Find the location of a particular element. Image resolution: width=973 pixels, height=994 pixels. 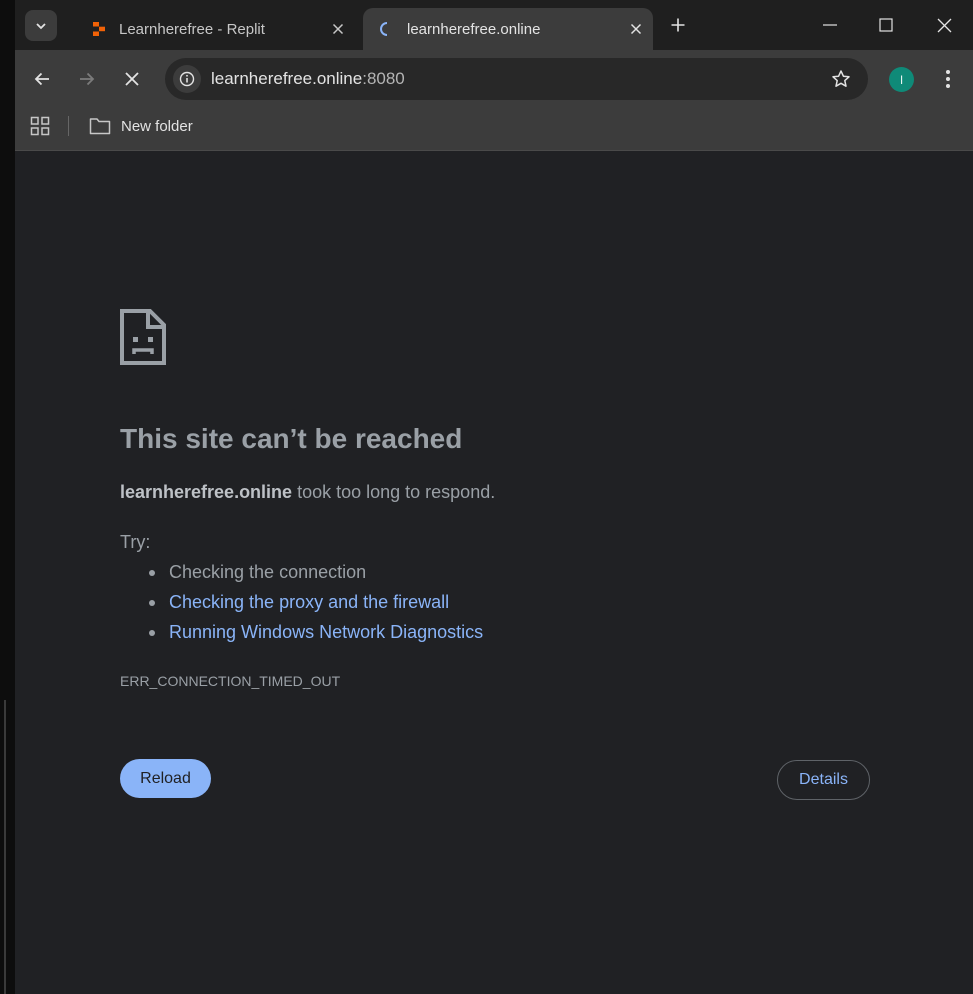

bookmark-folder-new-folder: New folder is located at coordinates (141, 126).